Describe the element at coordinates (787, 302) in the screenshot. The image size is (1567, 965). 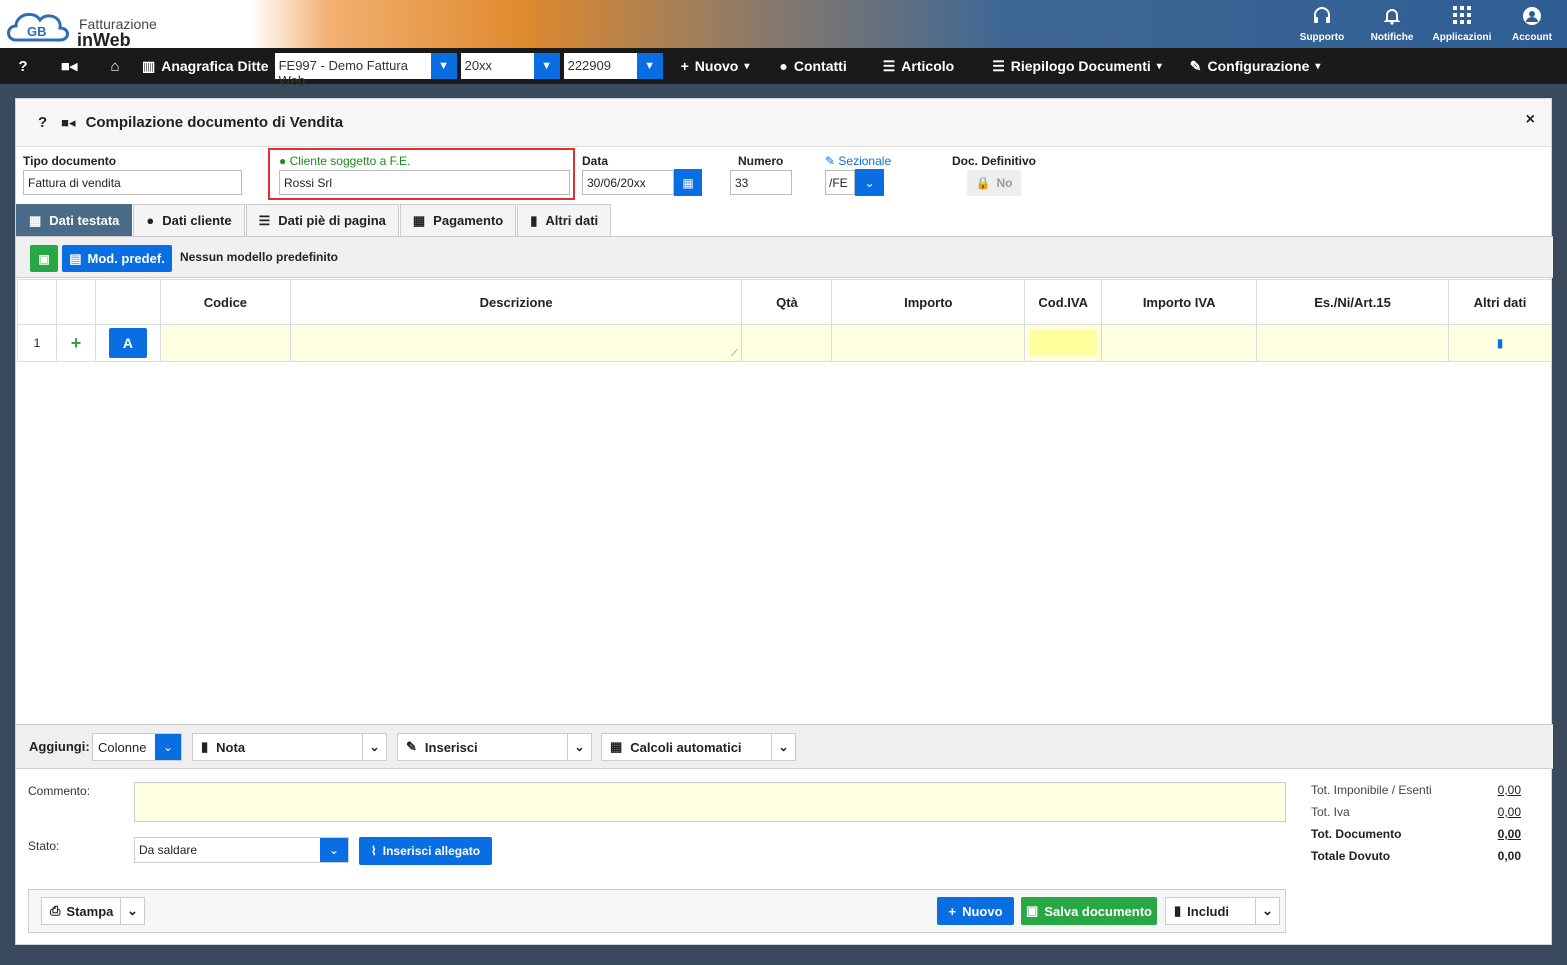
I see `column-header-qta: Qtà` at that location.